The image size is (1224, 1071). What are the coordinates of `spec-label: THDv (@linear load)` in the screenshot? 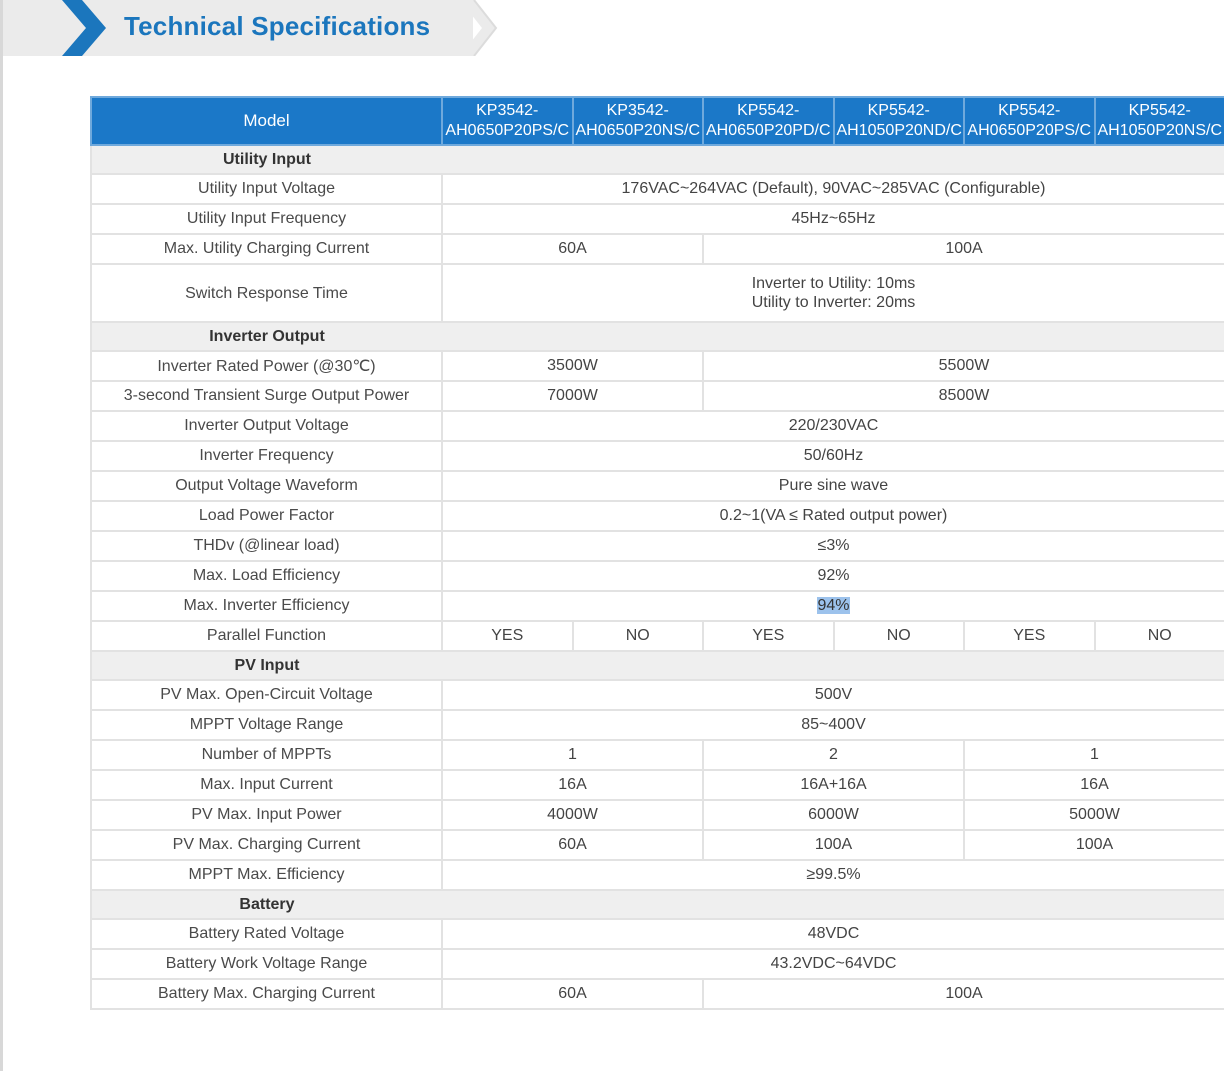 It's located at (266, 546).